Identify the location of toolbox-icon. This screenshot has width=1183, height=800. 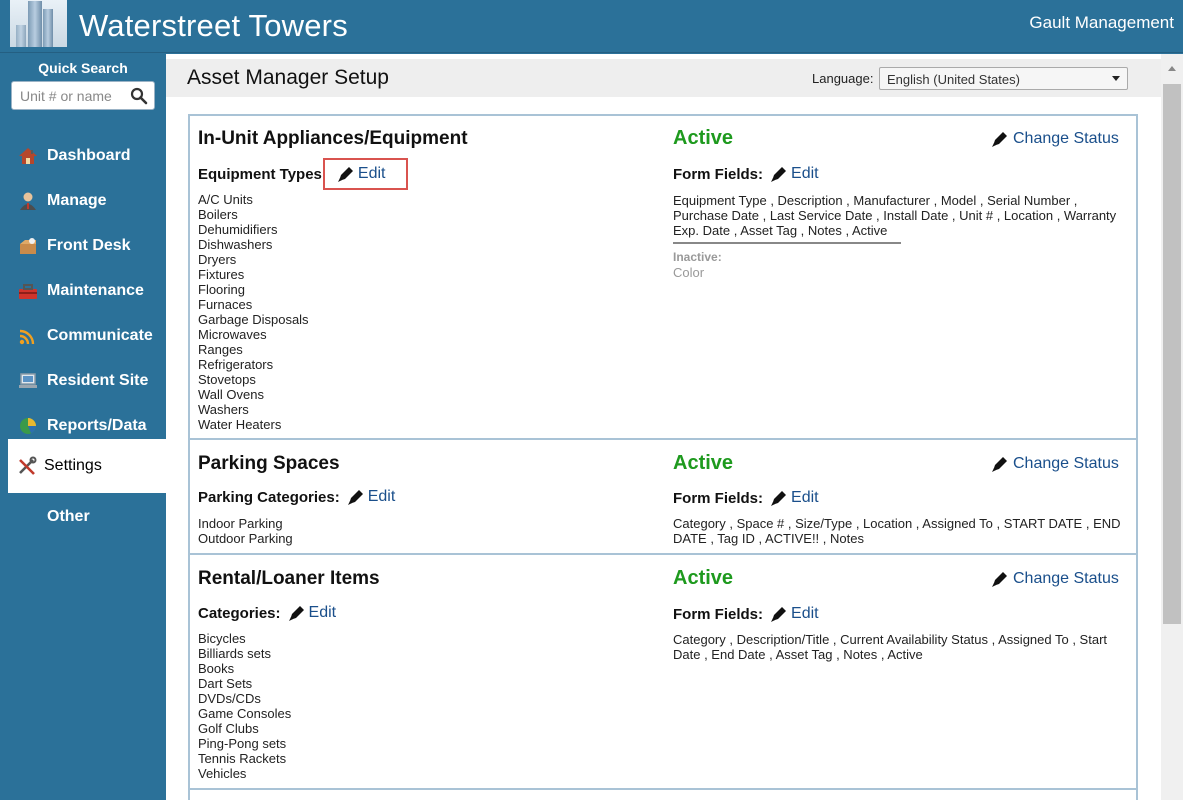
(28, 291).